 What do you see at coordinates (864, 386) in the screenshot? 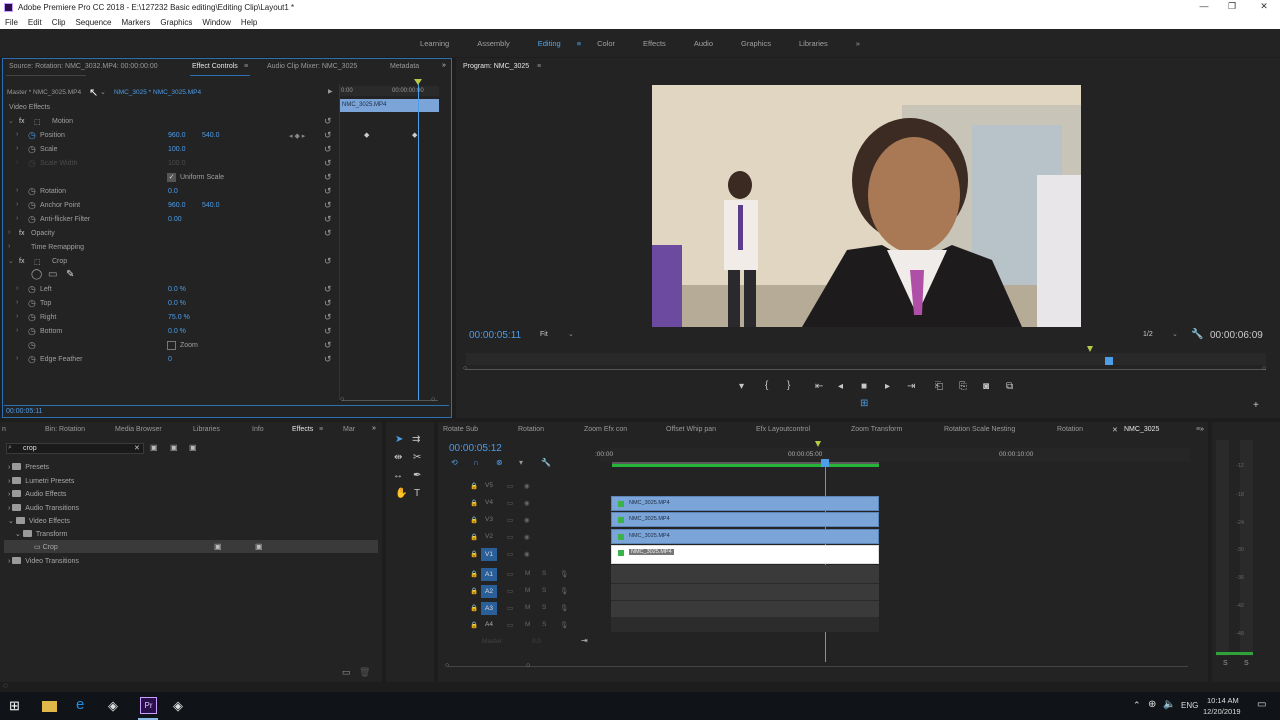
I see `stop-icon: ■` at bounding box center [864, 386].